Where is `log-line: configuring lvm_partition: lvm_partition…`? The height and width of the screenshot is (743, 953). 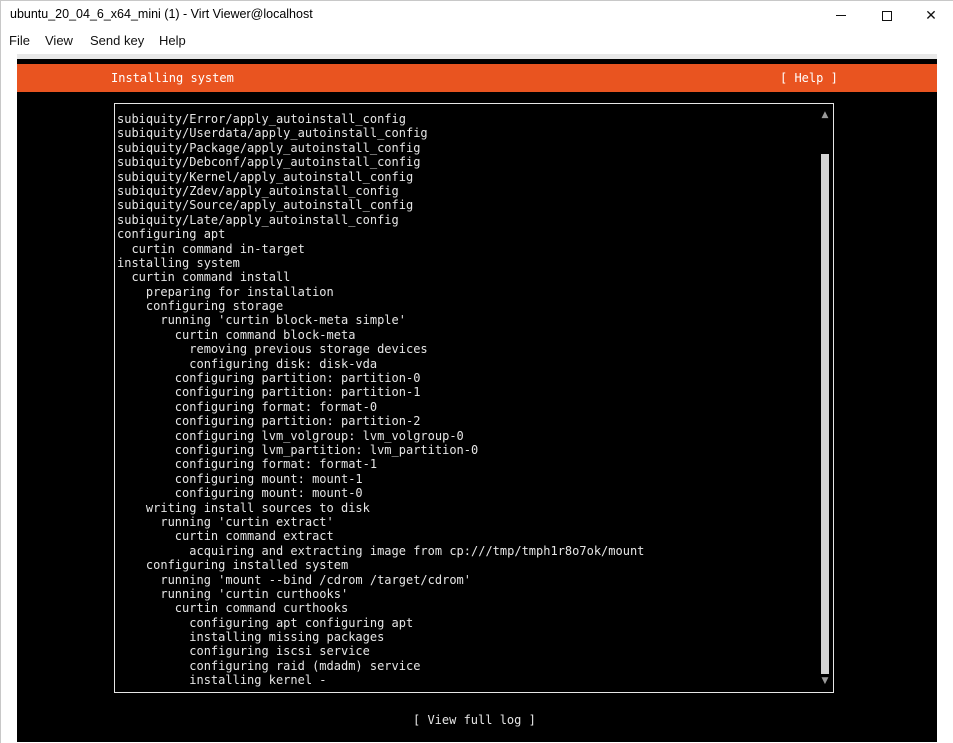 log-line: configuring lvm_partition: lvm_partition… is located at coordinates (298, 449).